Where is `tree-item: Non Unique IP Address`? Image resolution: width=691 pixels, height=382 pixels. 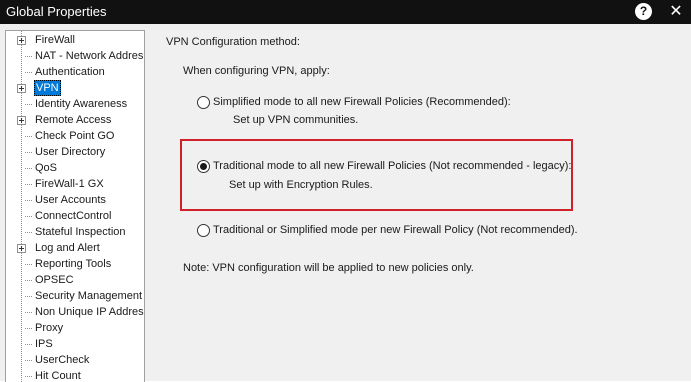
tree-item: Non Unique IP Address is located at coordinates (75, 312).